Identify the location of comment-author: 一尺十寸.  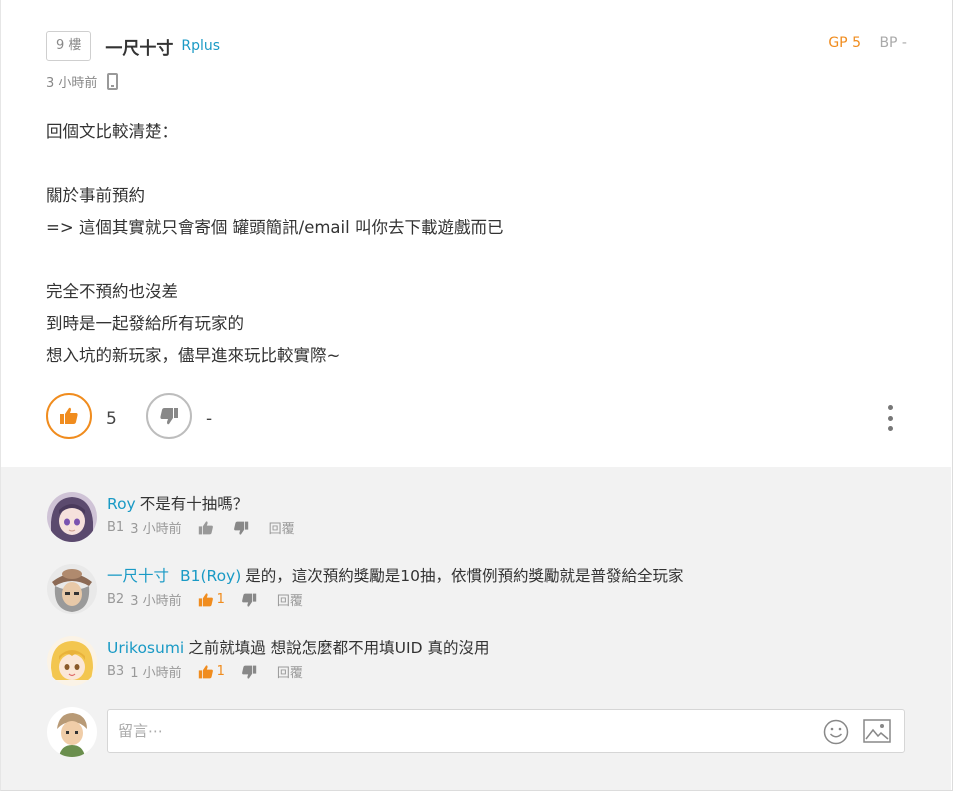
(138, 576).